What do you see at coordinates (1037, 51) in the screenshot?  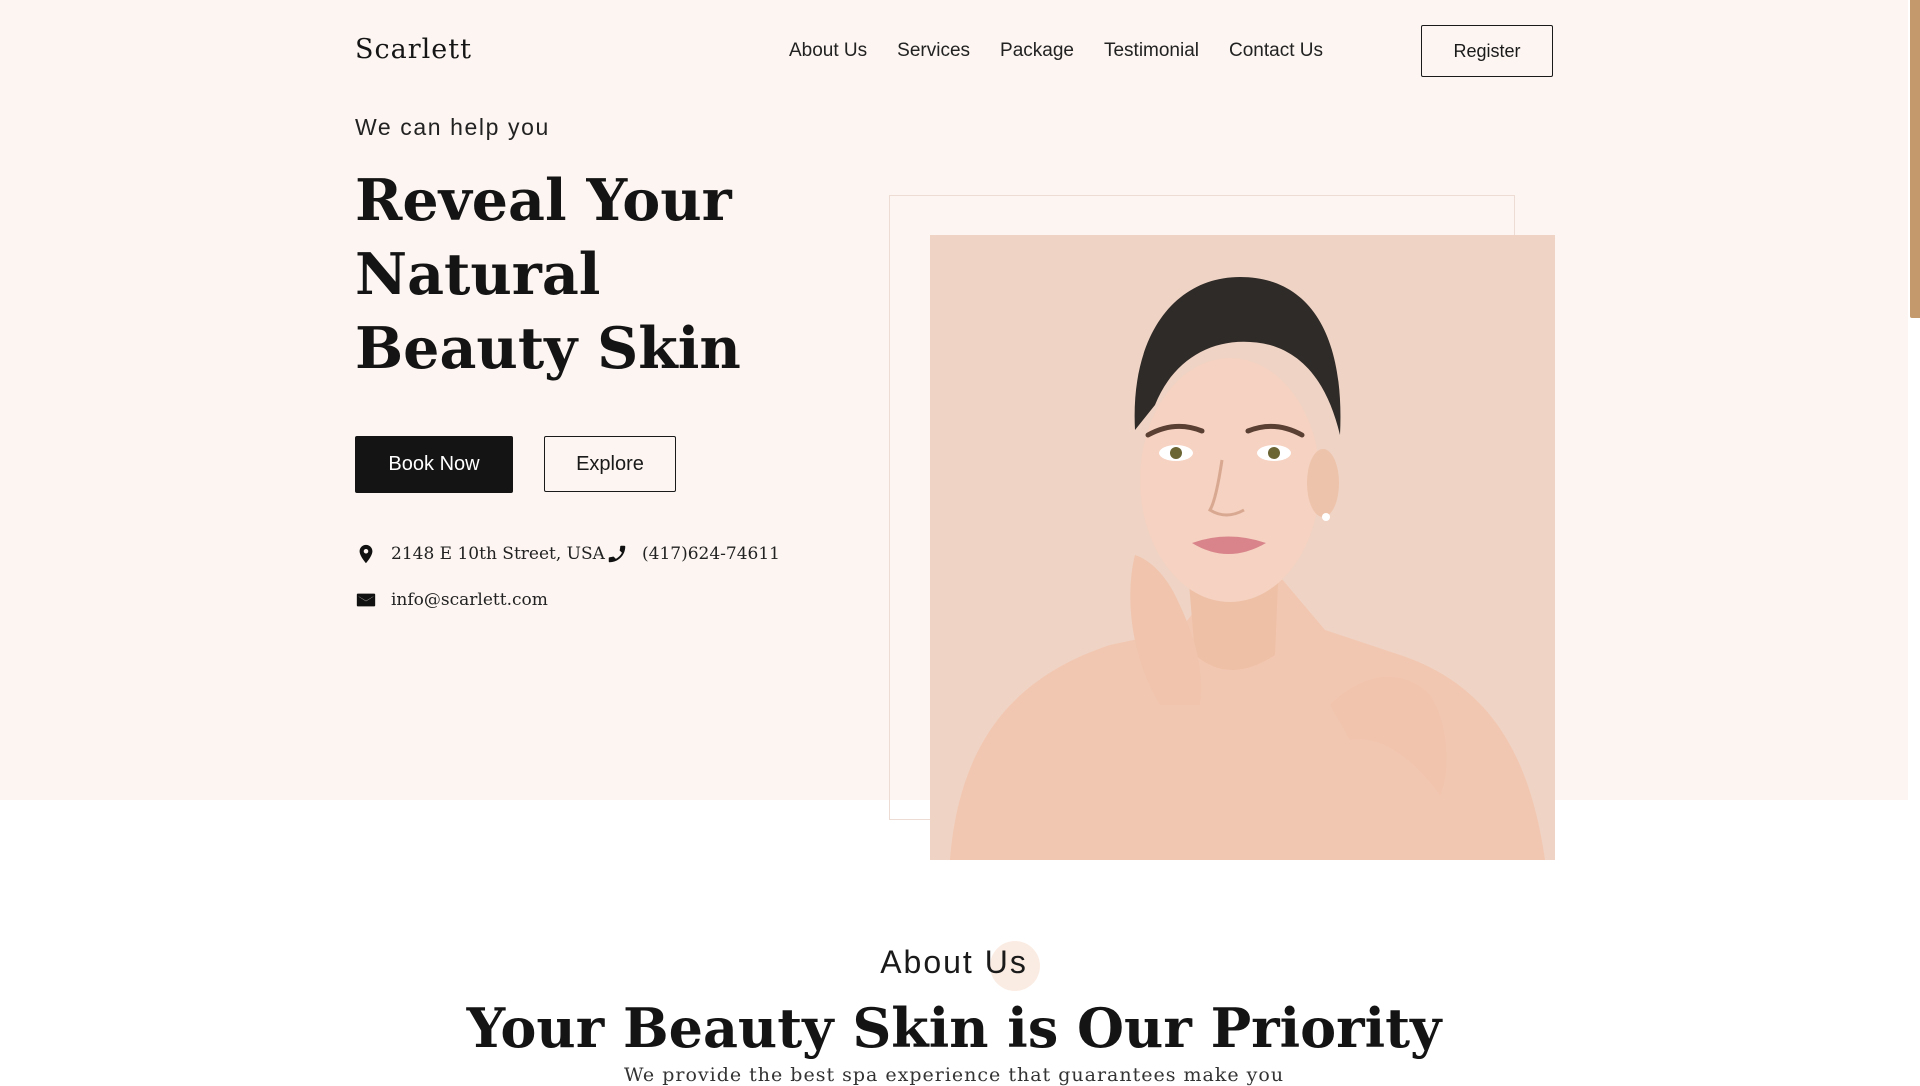 I see `nav-item-package: Package` at bounding box center [1037, 51].